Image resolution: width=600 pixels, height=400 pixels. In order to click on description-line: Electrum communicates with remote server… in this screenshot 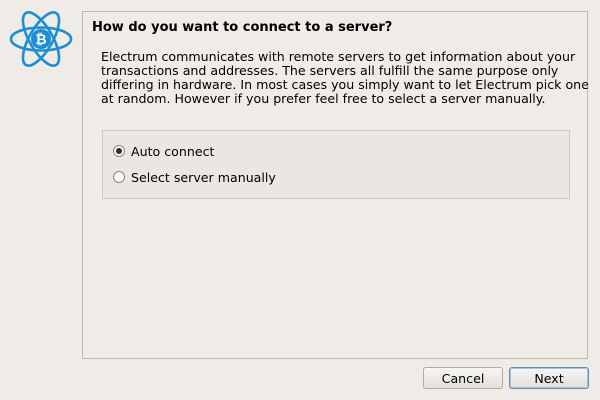, I will do `click(338, 56)`.